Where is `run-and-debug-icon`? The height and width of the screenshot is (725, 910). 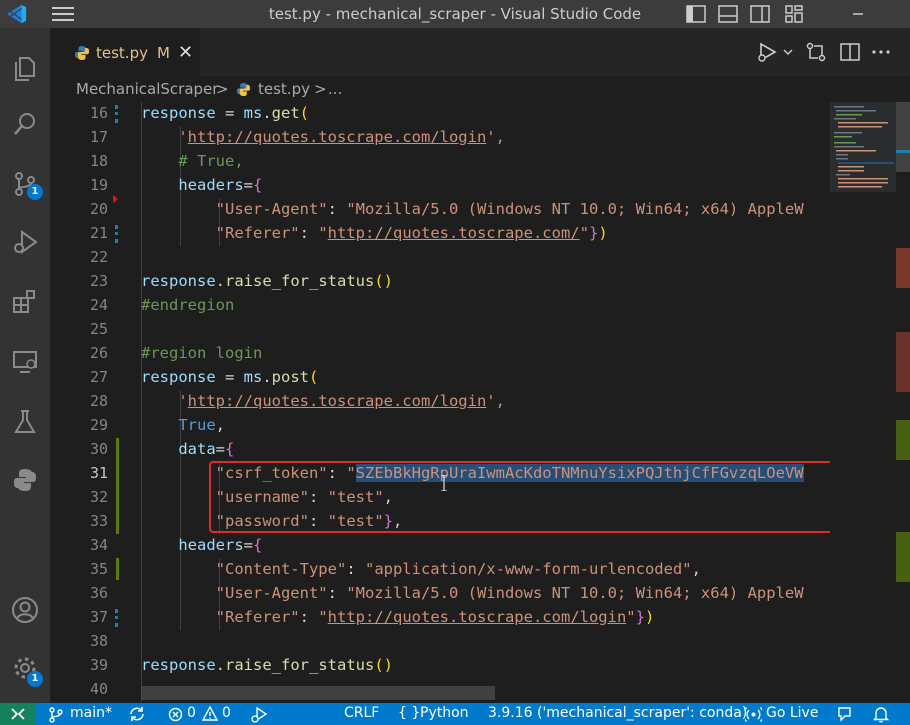
run-and-debug-icon is located at coordinates (25, 240).